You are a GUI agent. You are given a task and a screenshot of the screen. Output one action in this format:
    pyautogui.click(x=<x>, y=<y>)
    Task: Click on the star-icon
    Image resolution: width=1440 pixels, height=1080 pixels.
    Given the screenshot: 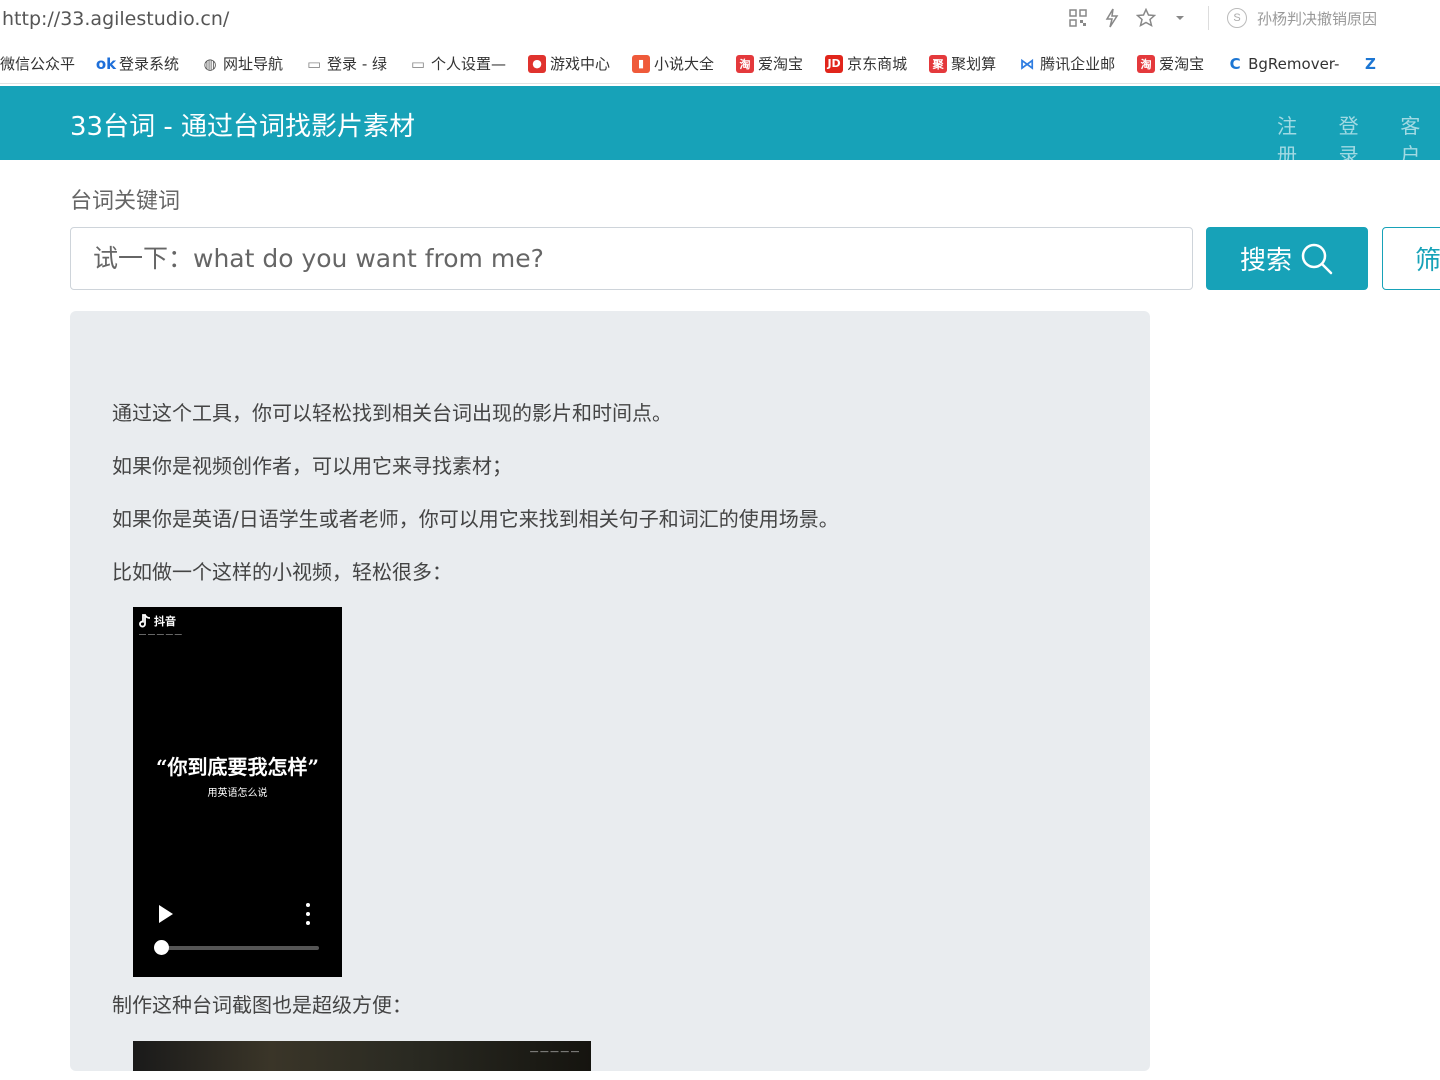 What is the action you would take?
    pyautogui.click(x=1146, y=18)
    